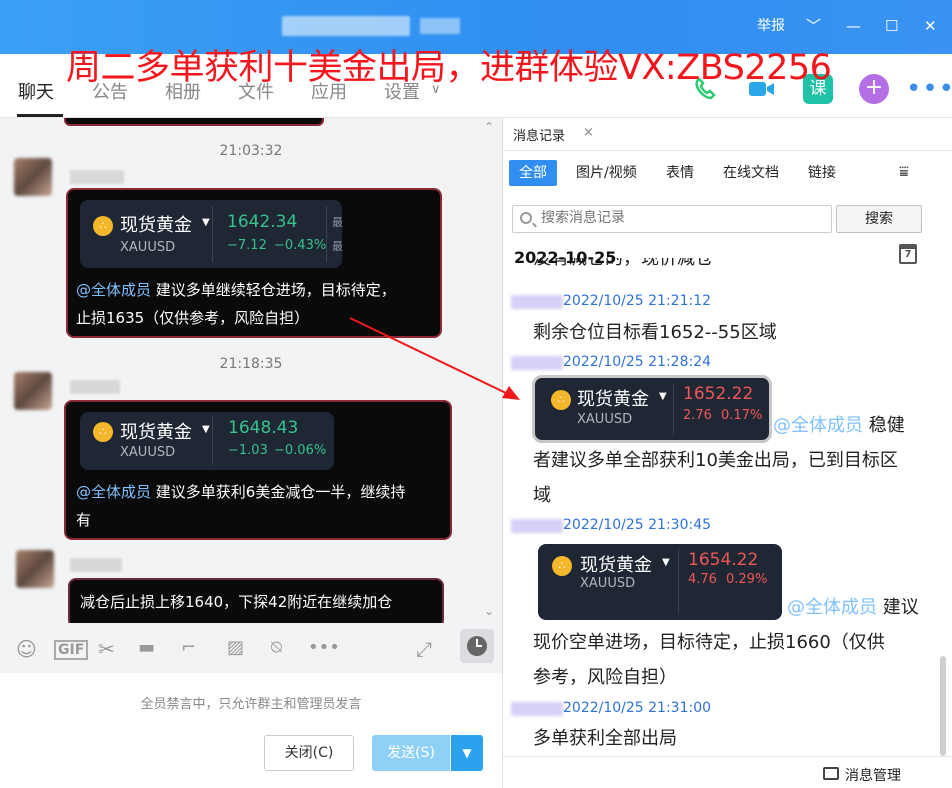  Describe the element at coordinates (146, 647) in the screenshot. I see `folder-icon: ▬` at that location.